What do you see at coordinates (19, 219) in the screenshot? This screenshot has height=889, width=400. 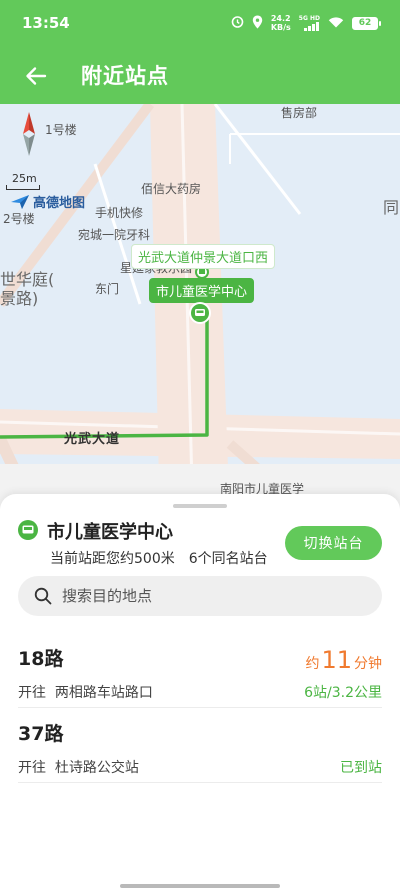 I see `map-label-building2: 2号楼` at bounding box center [19, 219].